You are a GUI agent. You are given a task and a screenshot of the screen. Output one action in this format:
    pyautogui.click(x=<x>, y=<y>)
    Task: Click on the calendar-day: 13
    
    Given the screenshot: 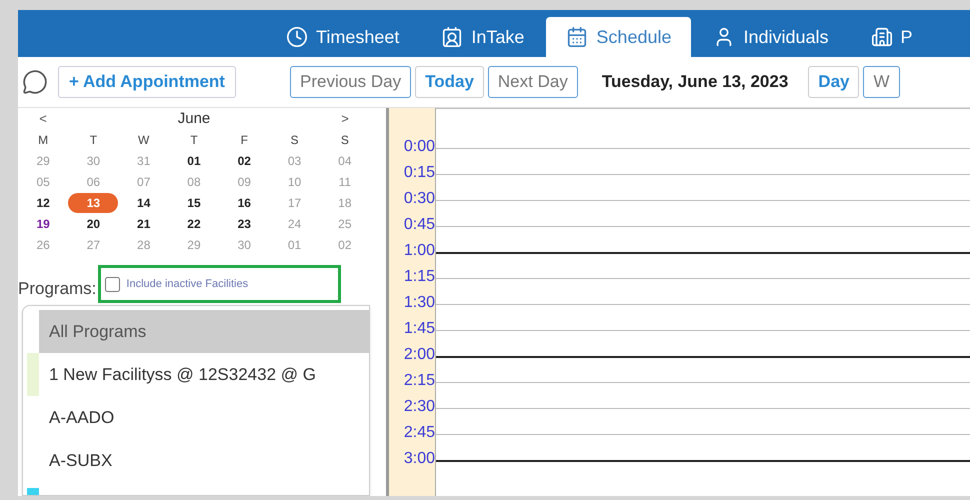 What is the action you would take?
    pyautogui.click(x=93, y=202)
    